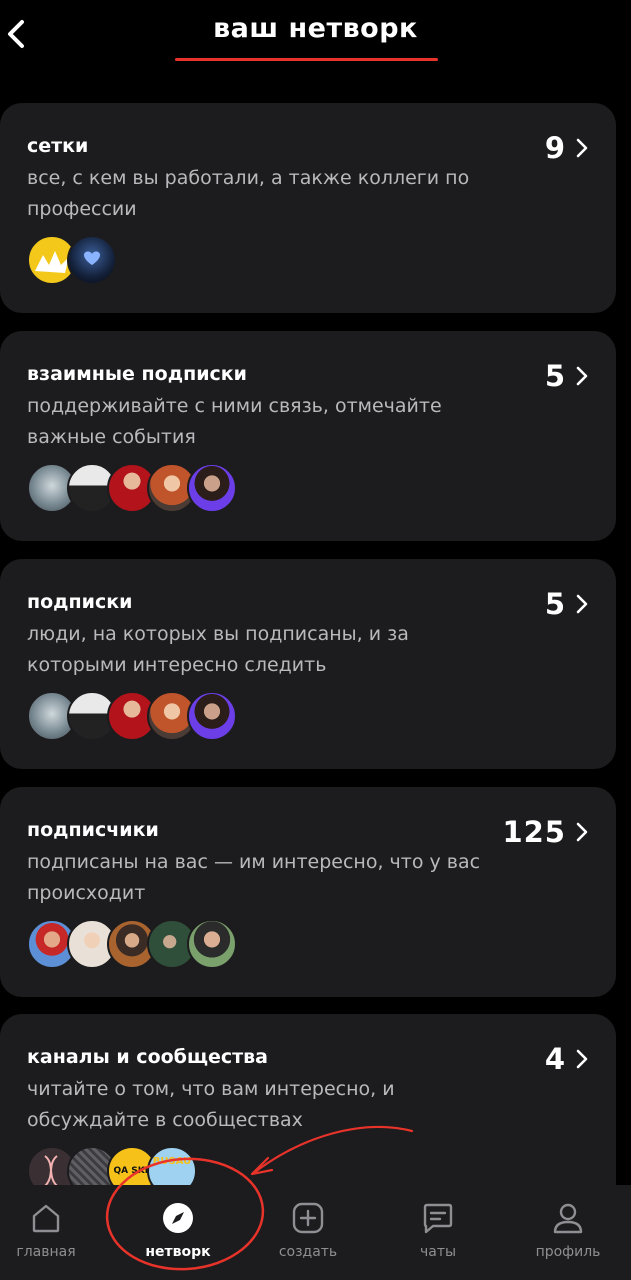 The height and width of the screenshot is (1280, 631). I want to click on tab-profile: профиль, so click(568, 1232).